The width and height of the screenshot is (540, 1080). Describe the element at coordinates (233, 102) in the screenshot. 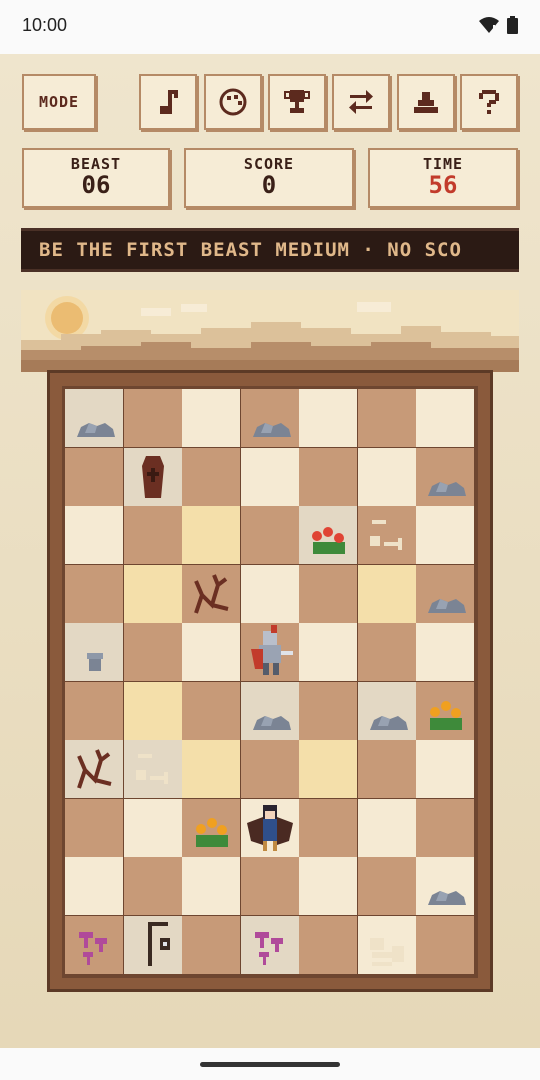

I see `palette-button` at that location.